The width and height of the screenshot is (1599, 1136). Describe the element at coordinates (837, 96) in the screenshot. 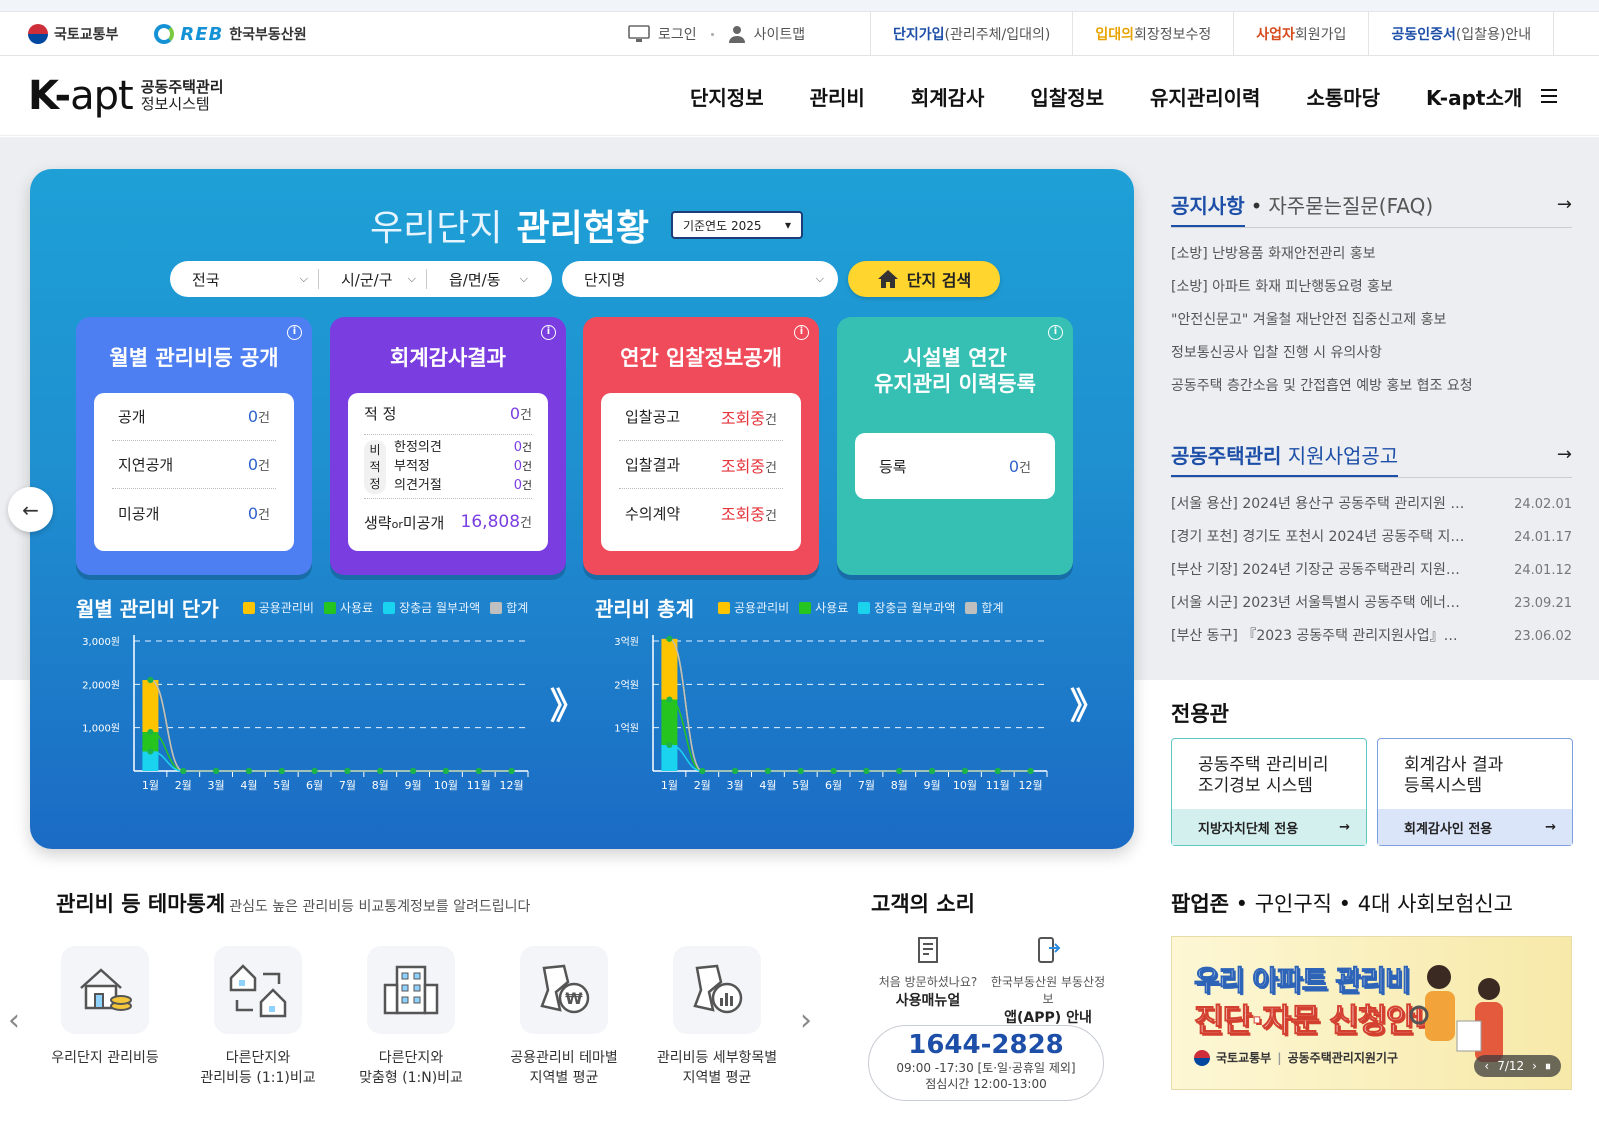

I see `nav-item-1: 관리비` at that location.